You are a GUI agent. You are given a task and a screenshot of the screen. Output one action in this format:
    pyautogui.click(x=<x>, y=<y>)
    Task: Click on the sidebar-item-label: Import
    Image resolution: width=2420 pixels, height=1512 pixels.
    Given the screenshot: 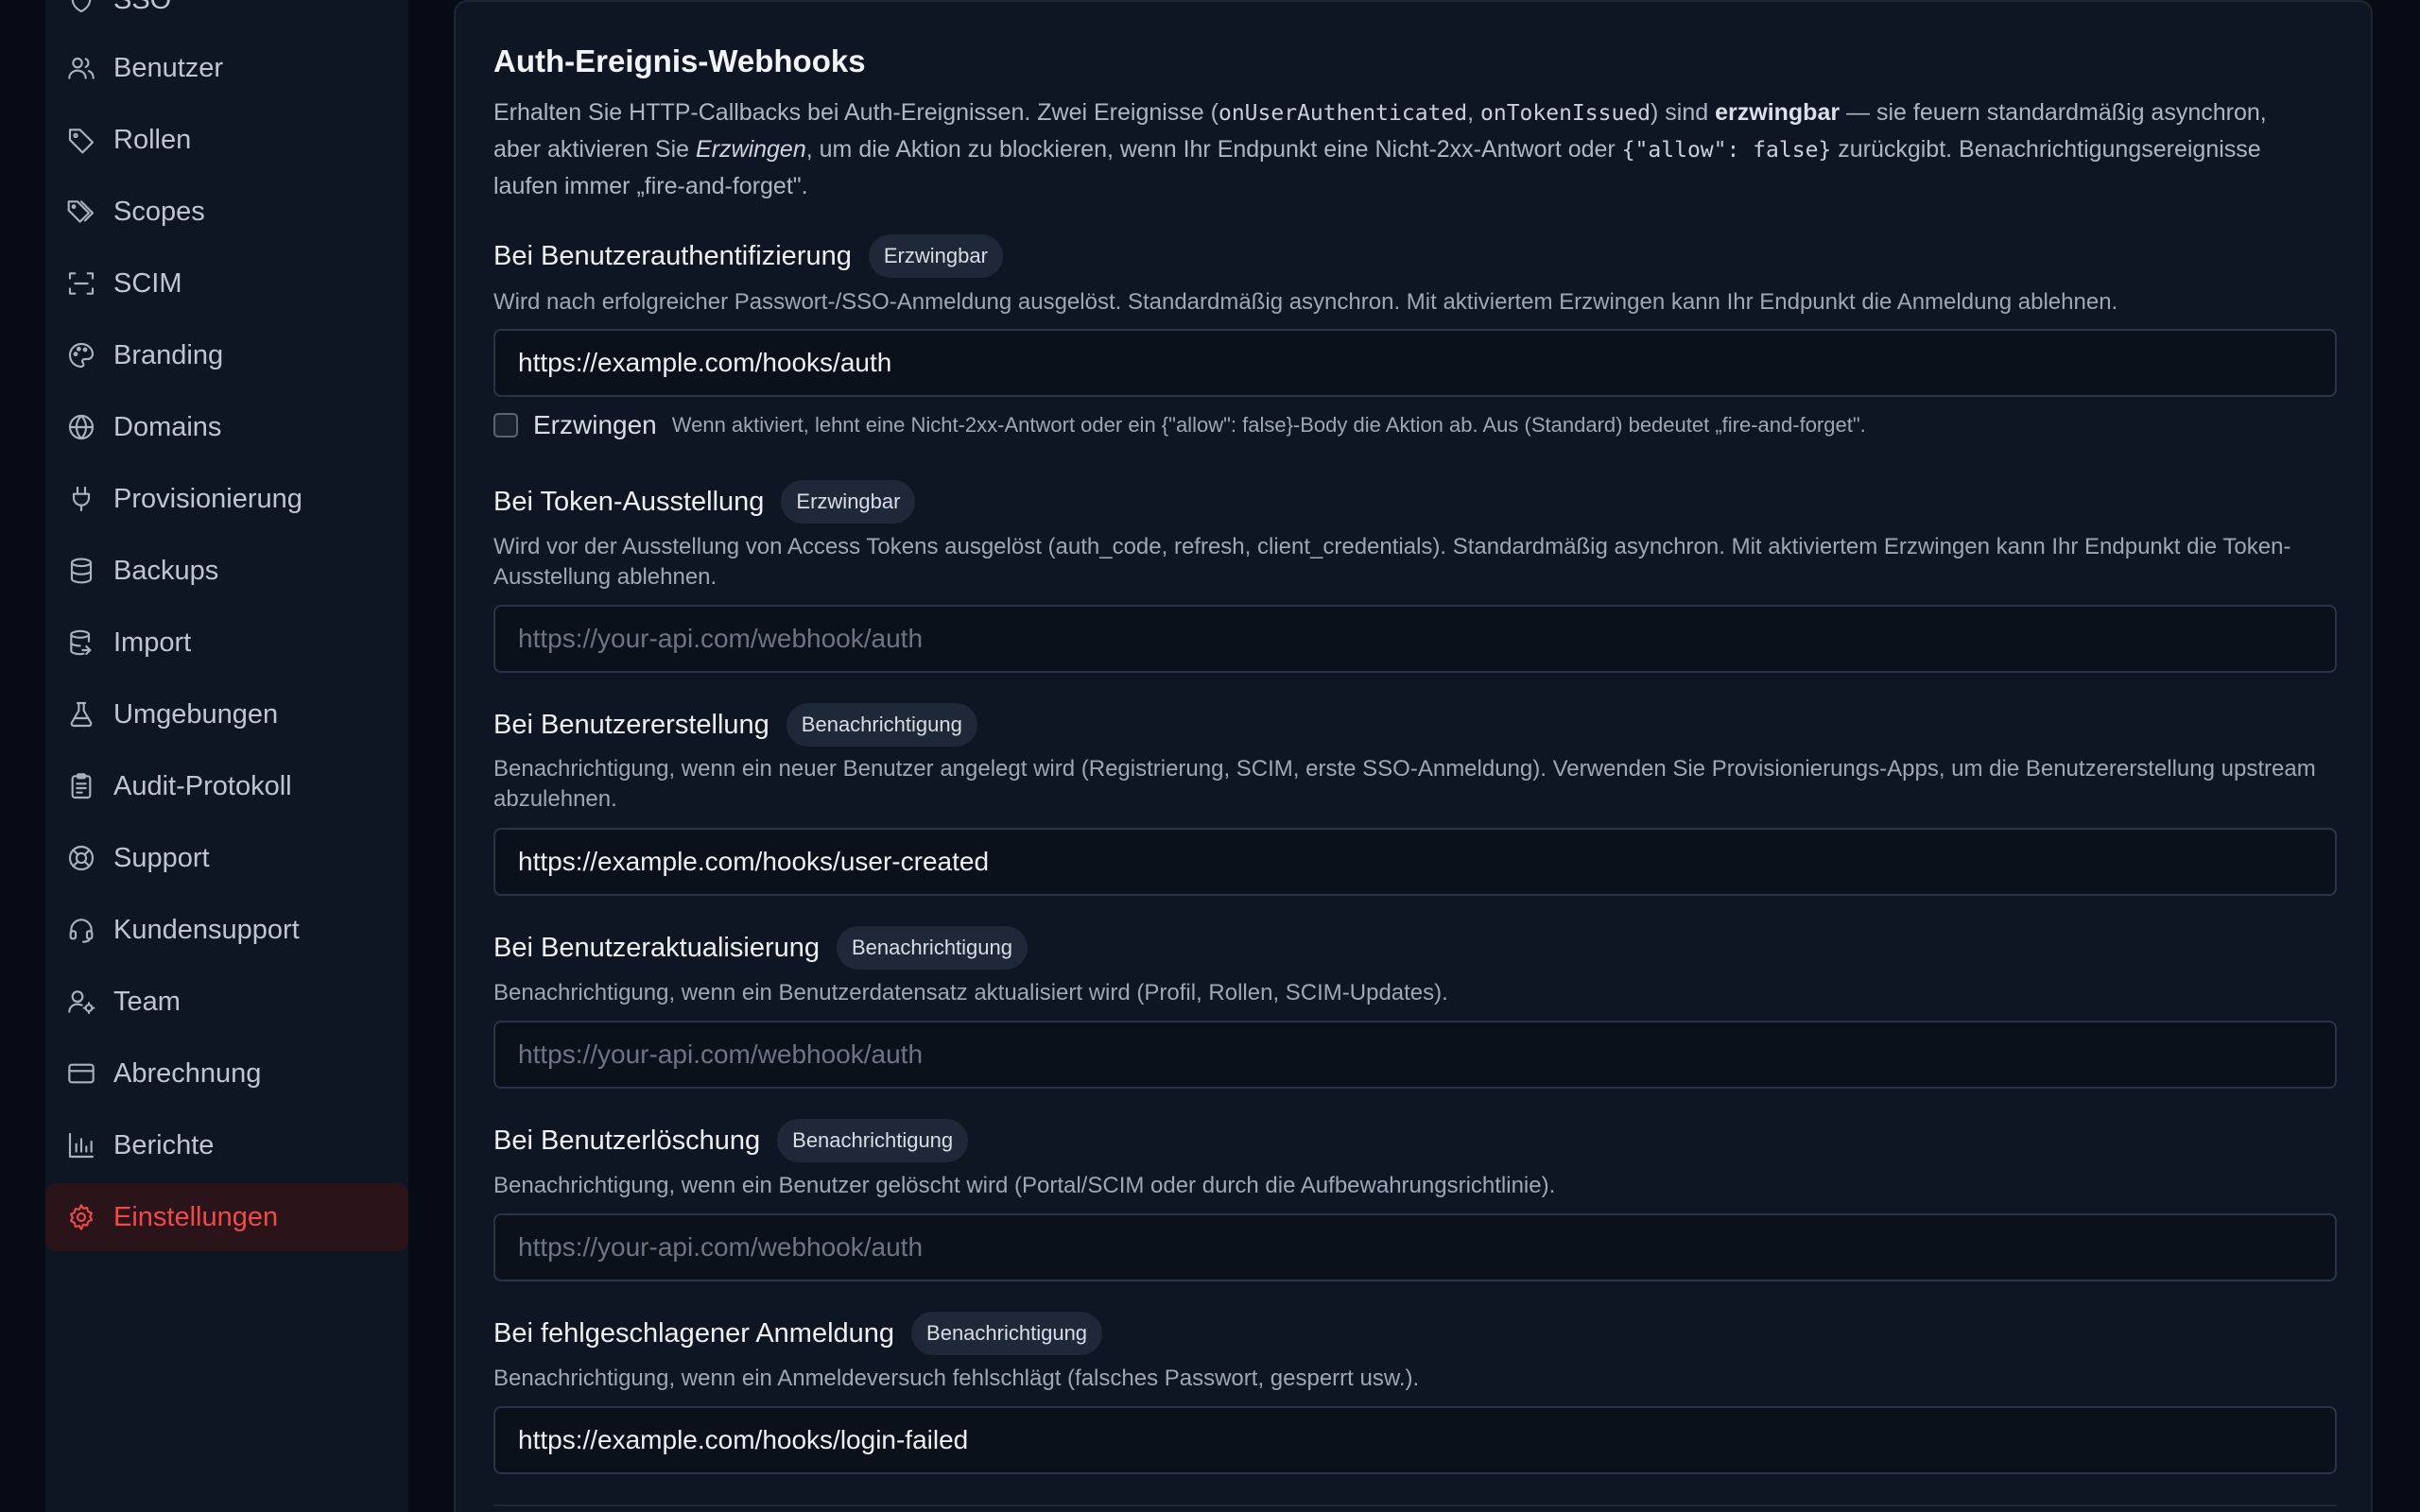 What is the action you would take?
    pyautogui.click(x=153, y=642)
    